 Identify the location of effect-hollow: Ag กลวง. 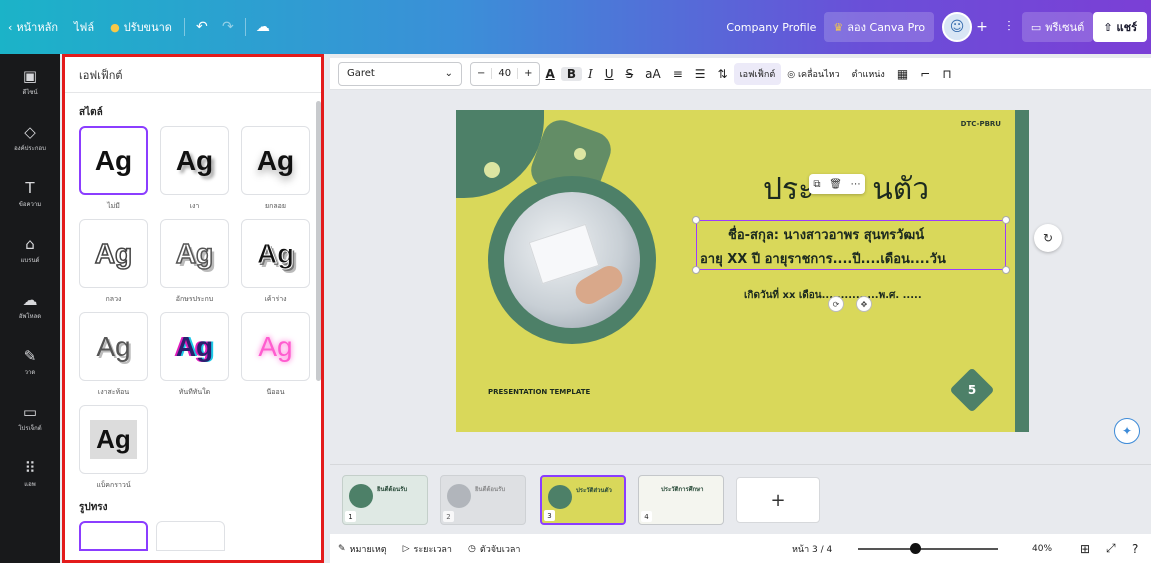
(113, 262).